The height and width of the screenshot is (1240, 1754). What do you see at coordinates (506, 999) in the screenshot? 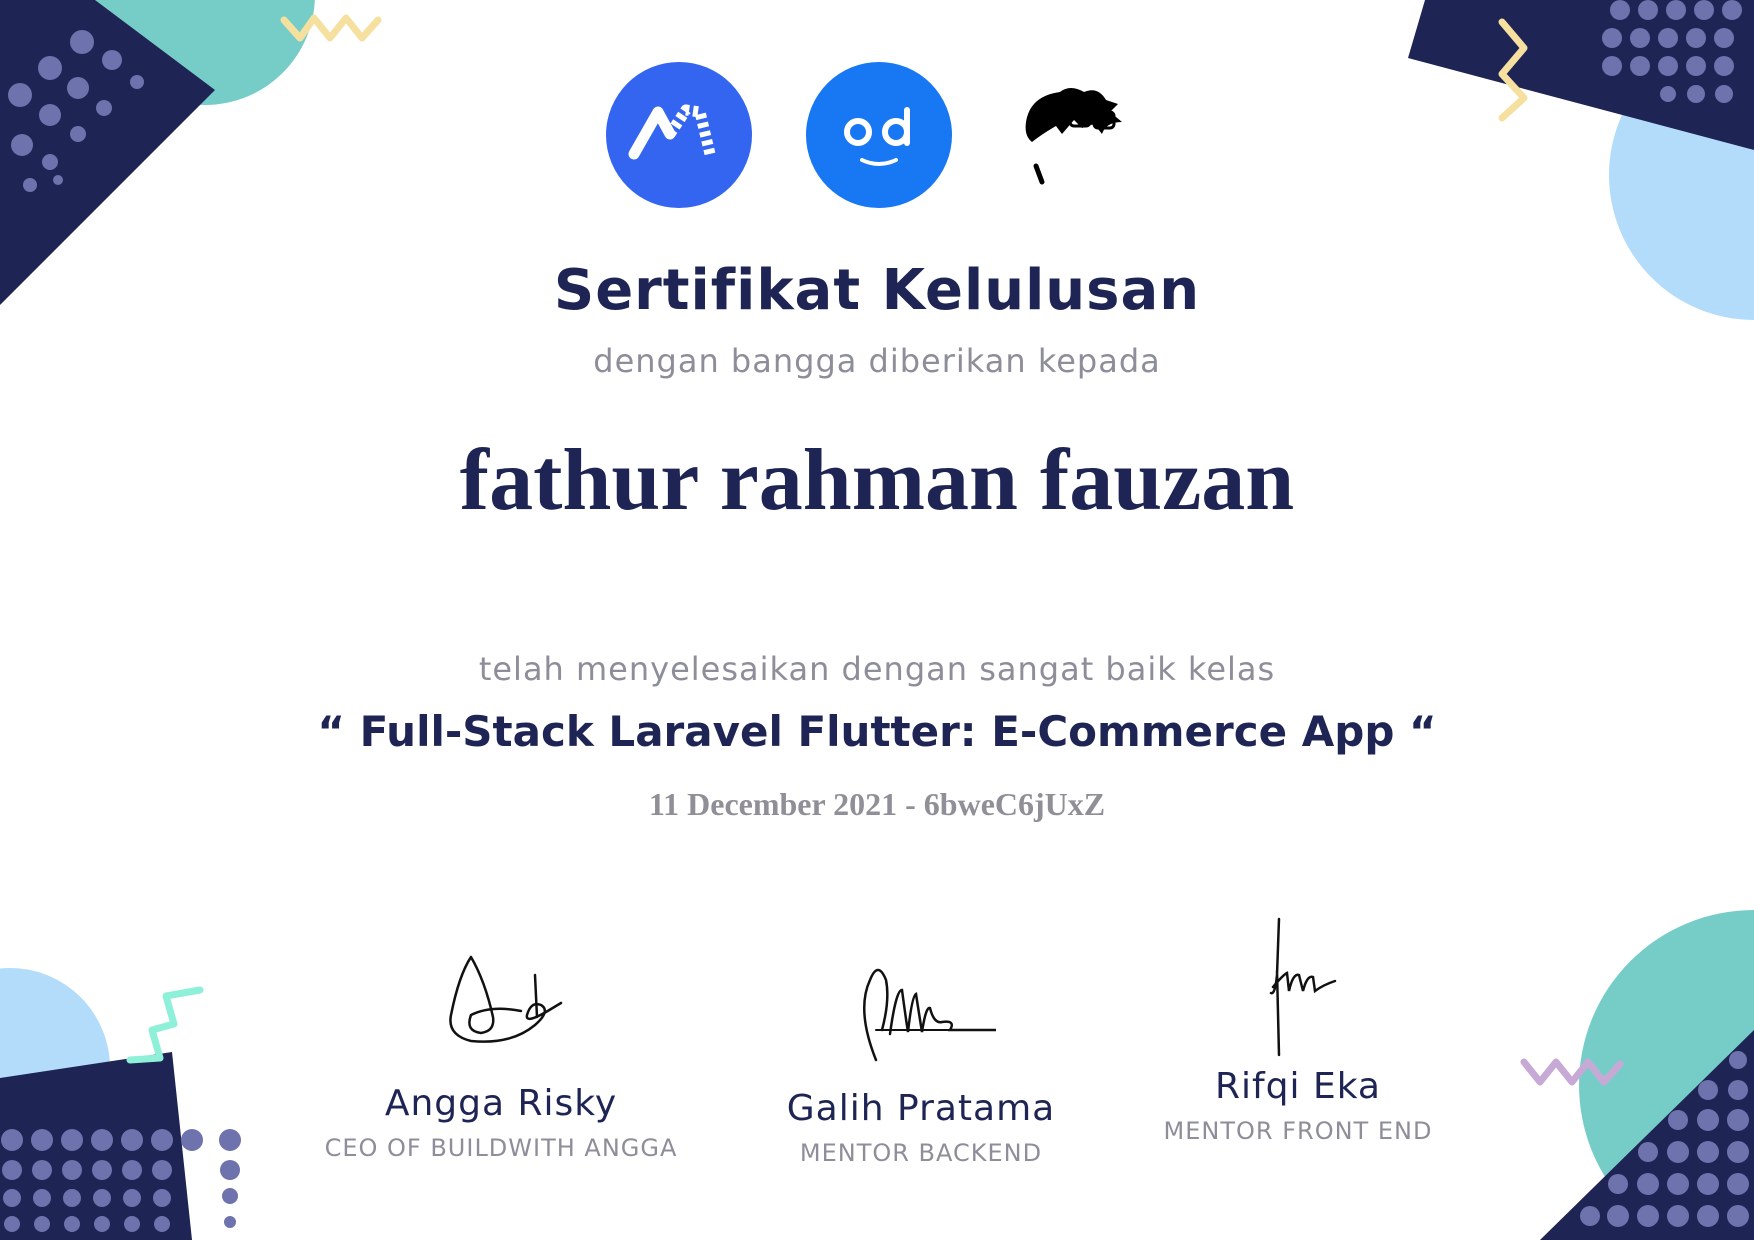
I see `signature-angga-risky` at bounding box center [506, 999].